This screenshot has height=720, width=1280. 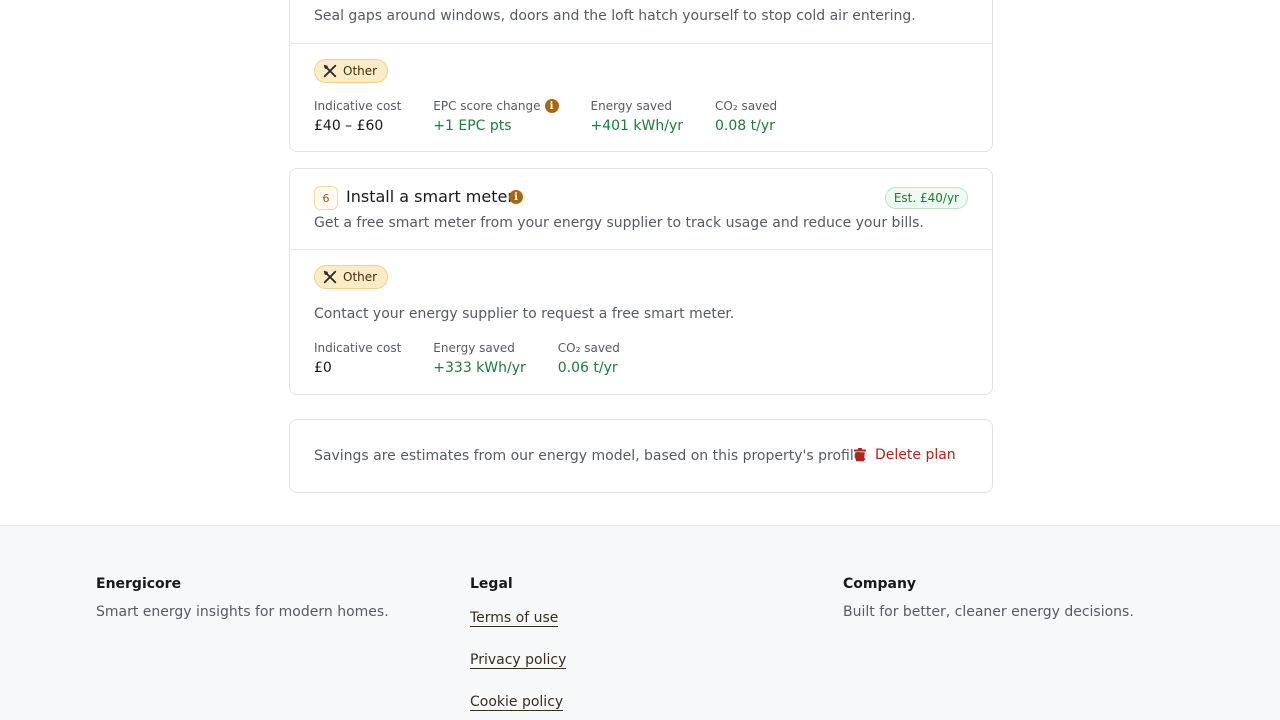 I want to click on metric-co2-saved: CO₂ saved 0.08 t/yr, so click(x=746, y=116).